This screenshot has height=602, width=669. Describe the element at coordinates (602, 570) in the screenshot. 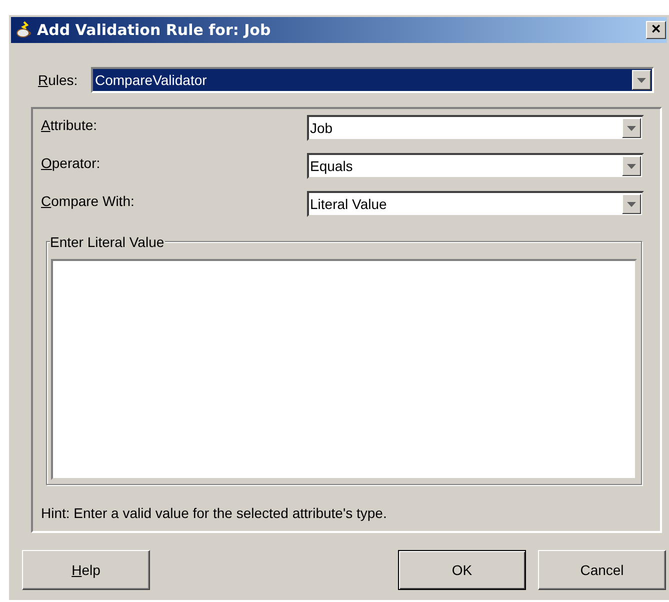

I see `dialog-button: Cancel` at that location.